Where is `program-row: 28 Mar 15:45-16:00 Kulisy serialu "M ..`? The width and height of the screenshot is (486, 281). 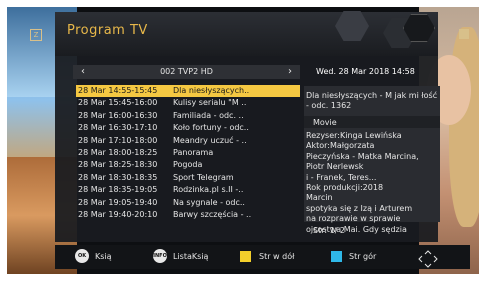 program-row: 28 Mar 15:45-16:00 Kulisy serialu "M .. is located at coordinates (188, 103).